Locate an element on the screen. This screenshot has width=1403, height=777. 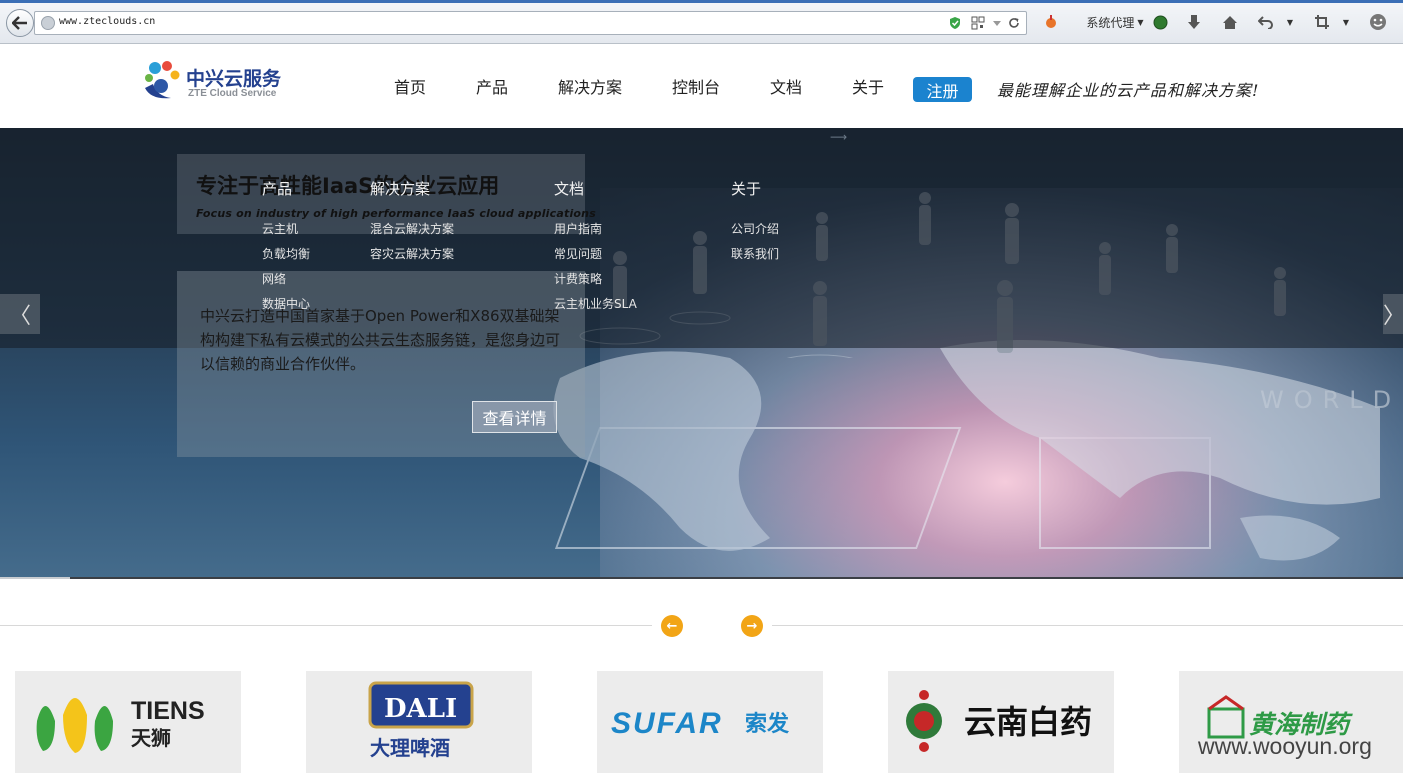
nav-console: 控制台 is located at coordinates (696, 86).